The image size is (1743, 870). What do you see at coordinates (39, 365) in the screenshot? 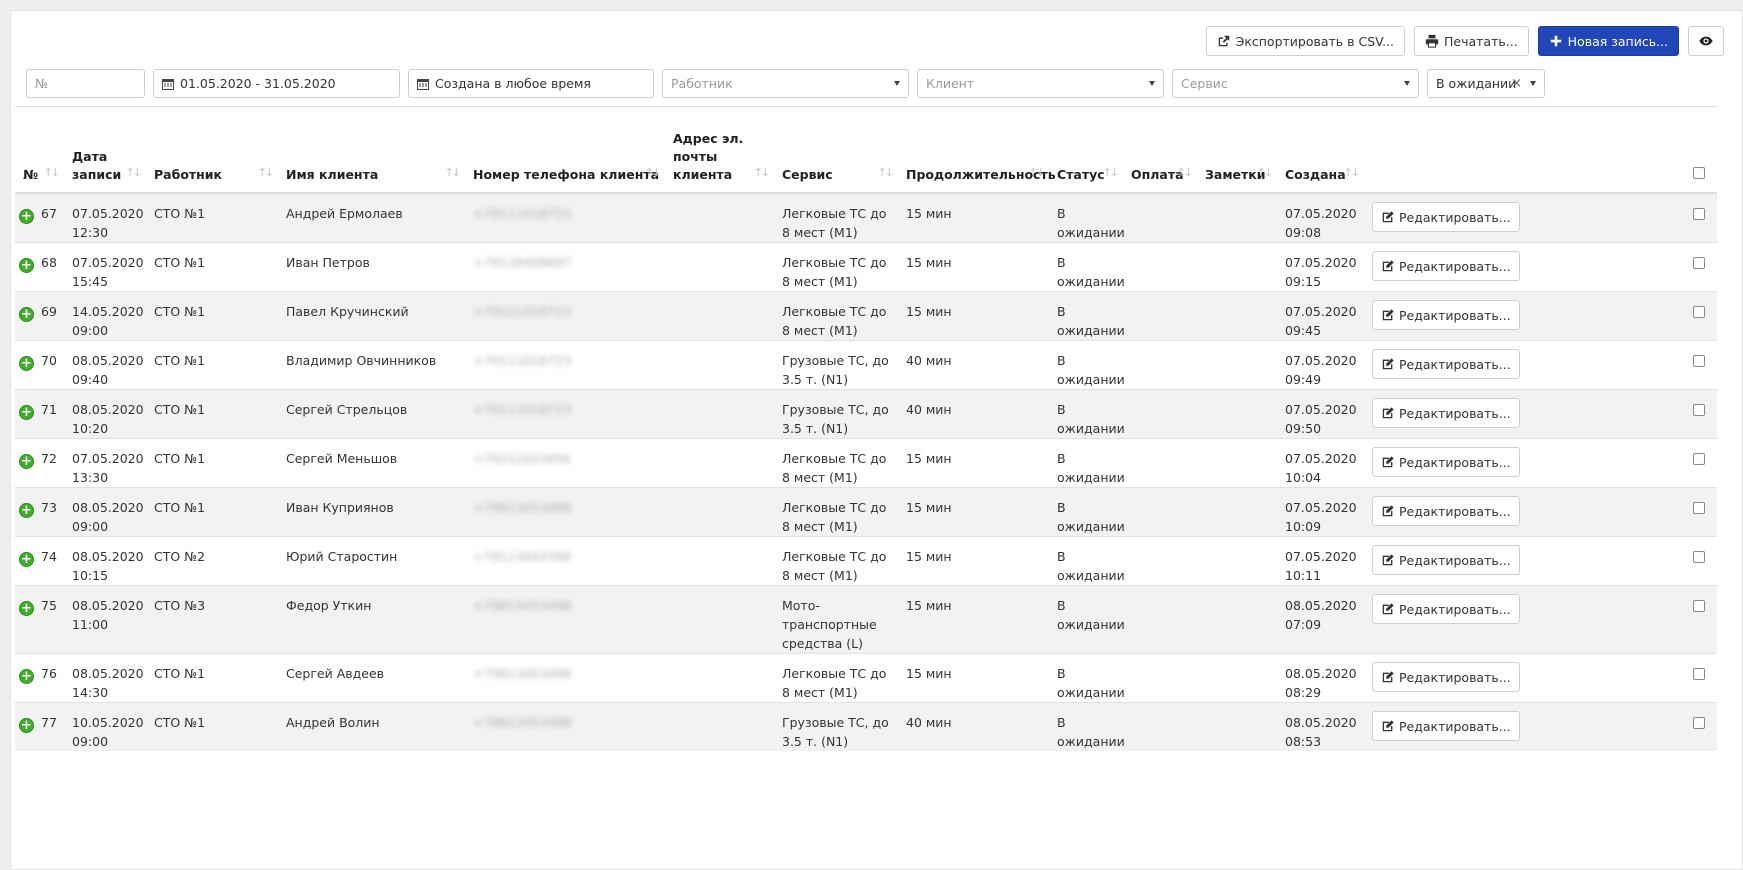
I see `row-number-cell: +70` at bounding box center [39, 365].